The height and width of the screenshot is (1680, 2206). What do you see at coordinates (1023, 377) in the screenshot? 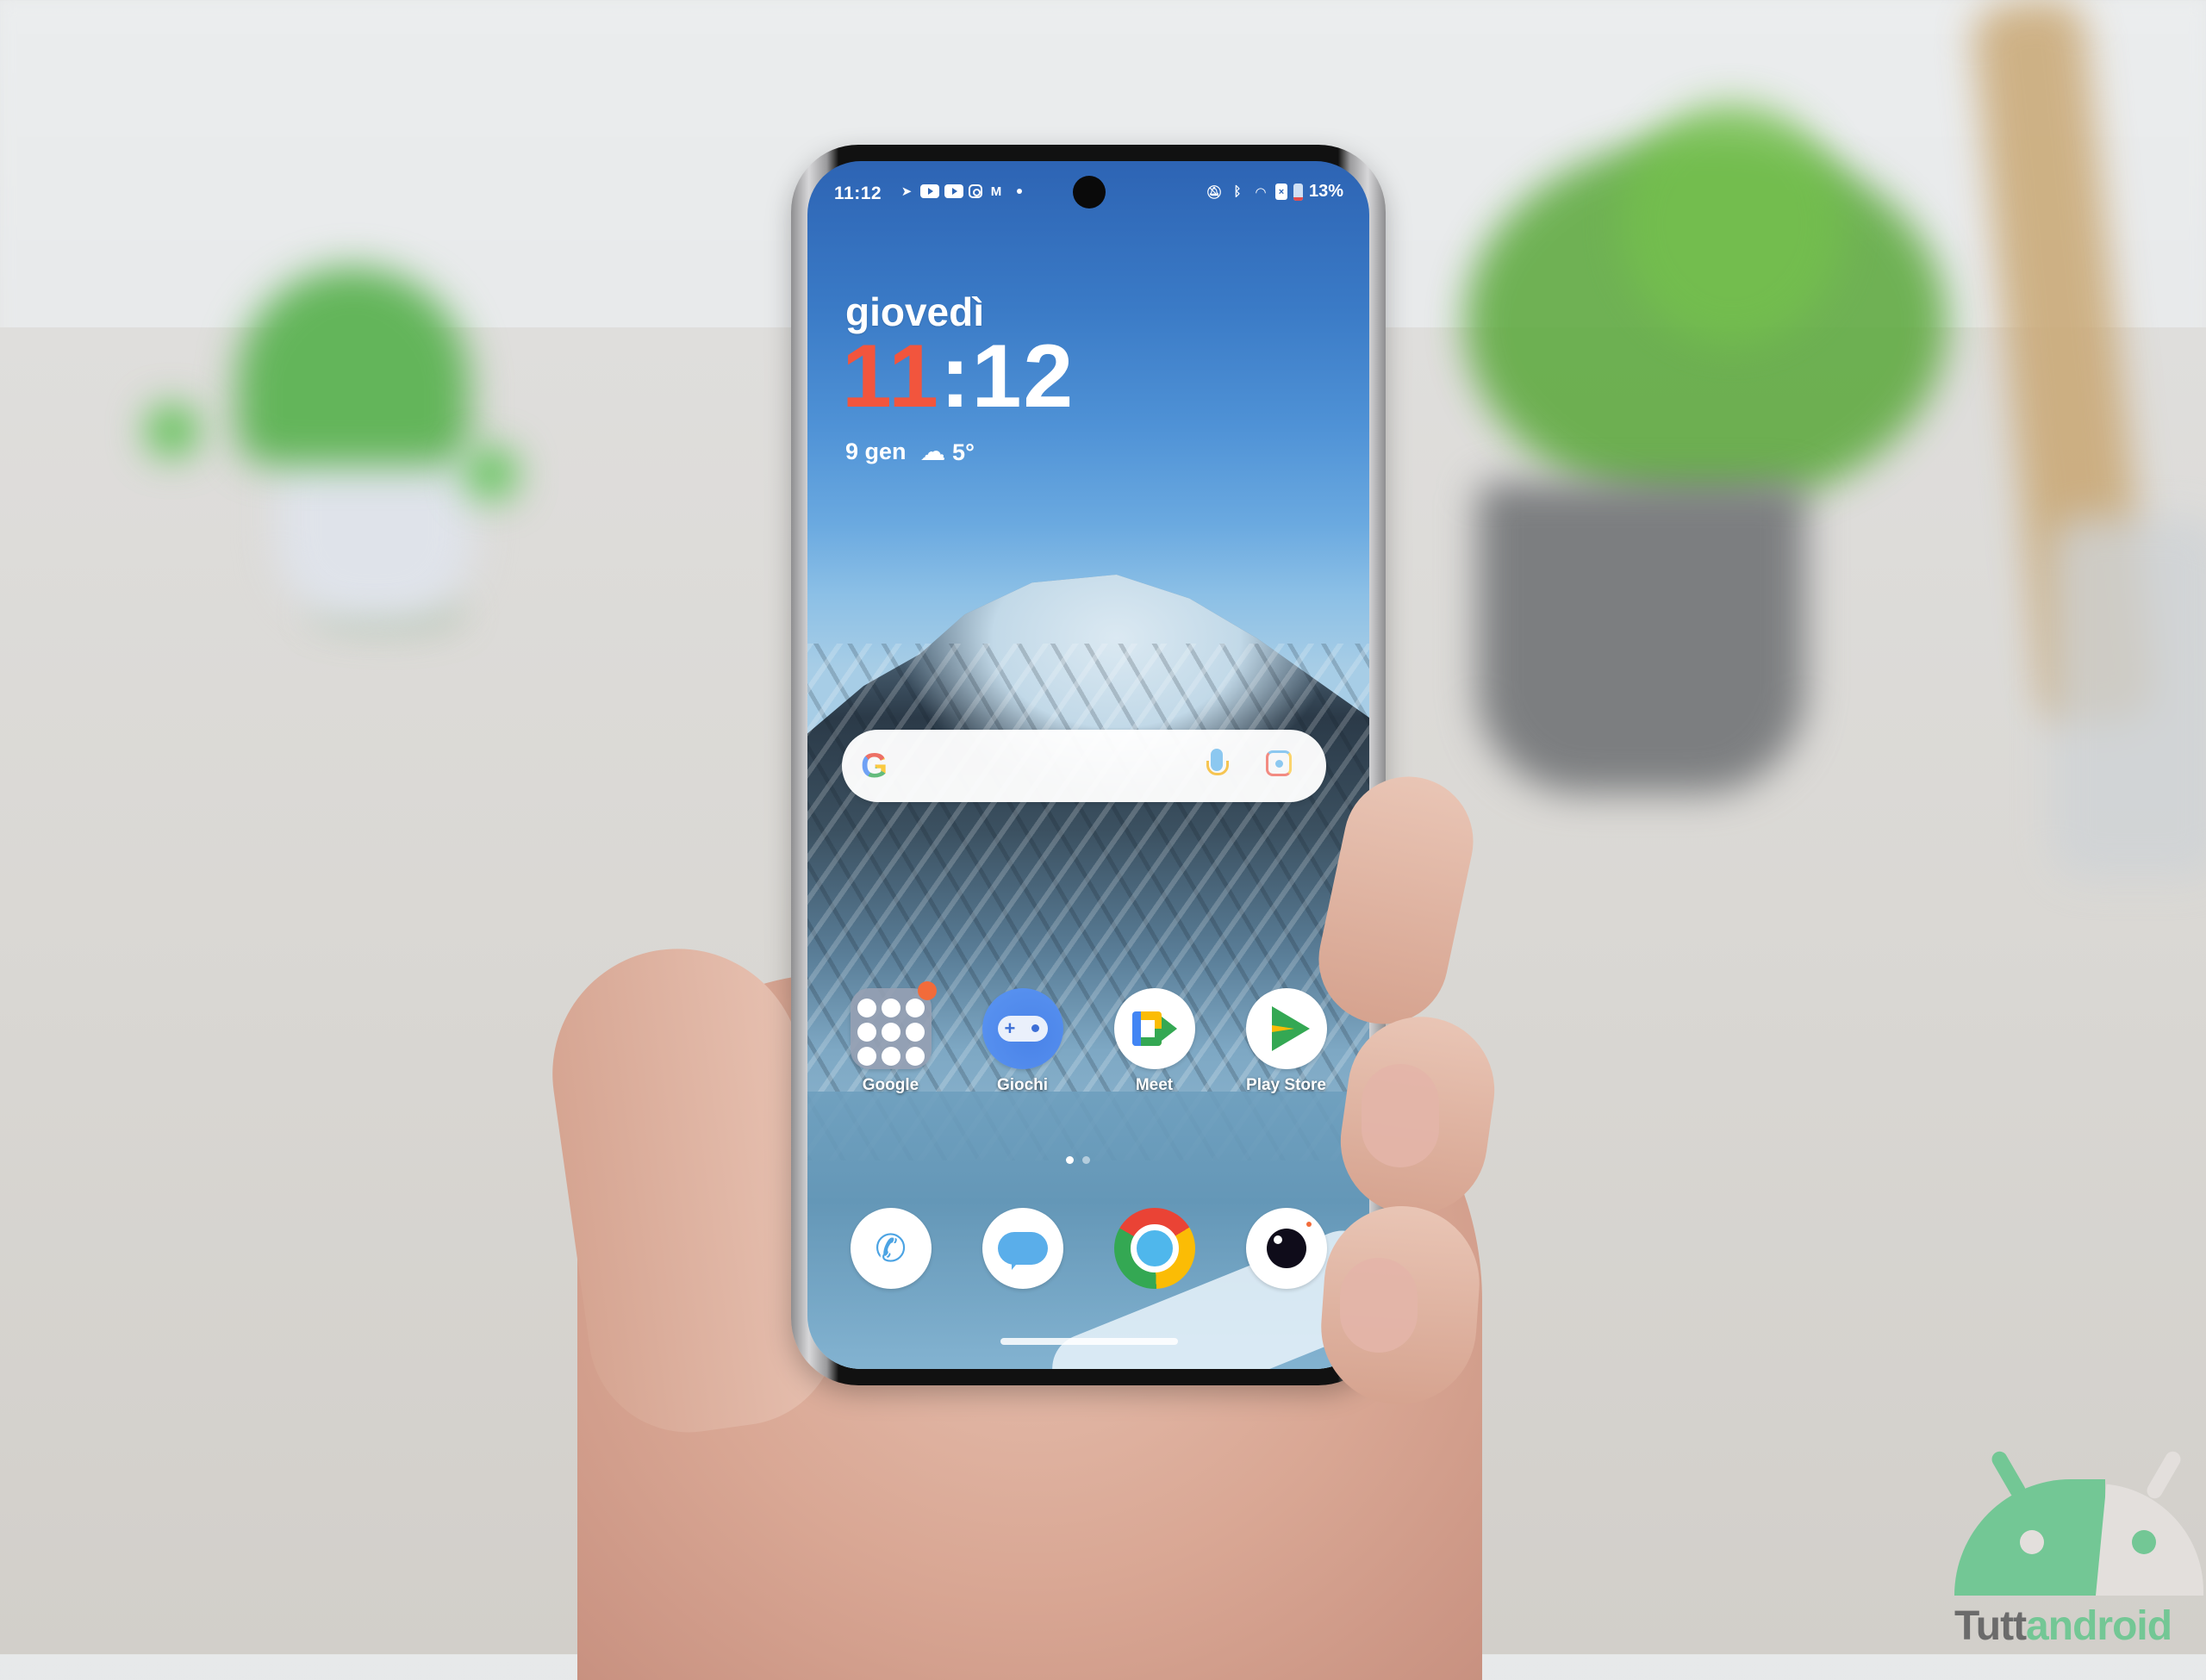
I see `clock-minutes: 12` at bounding box center [1023, 377].